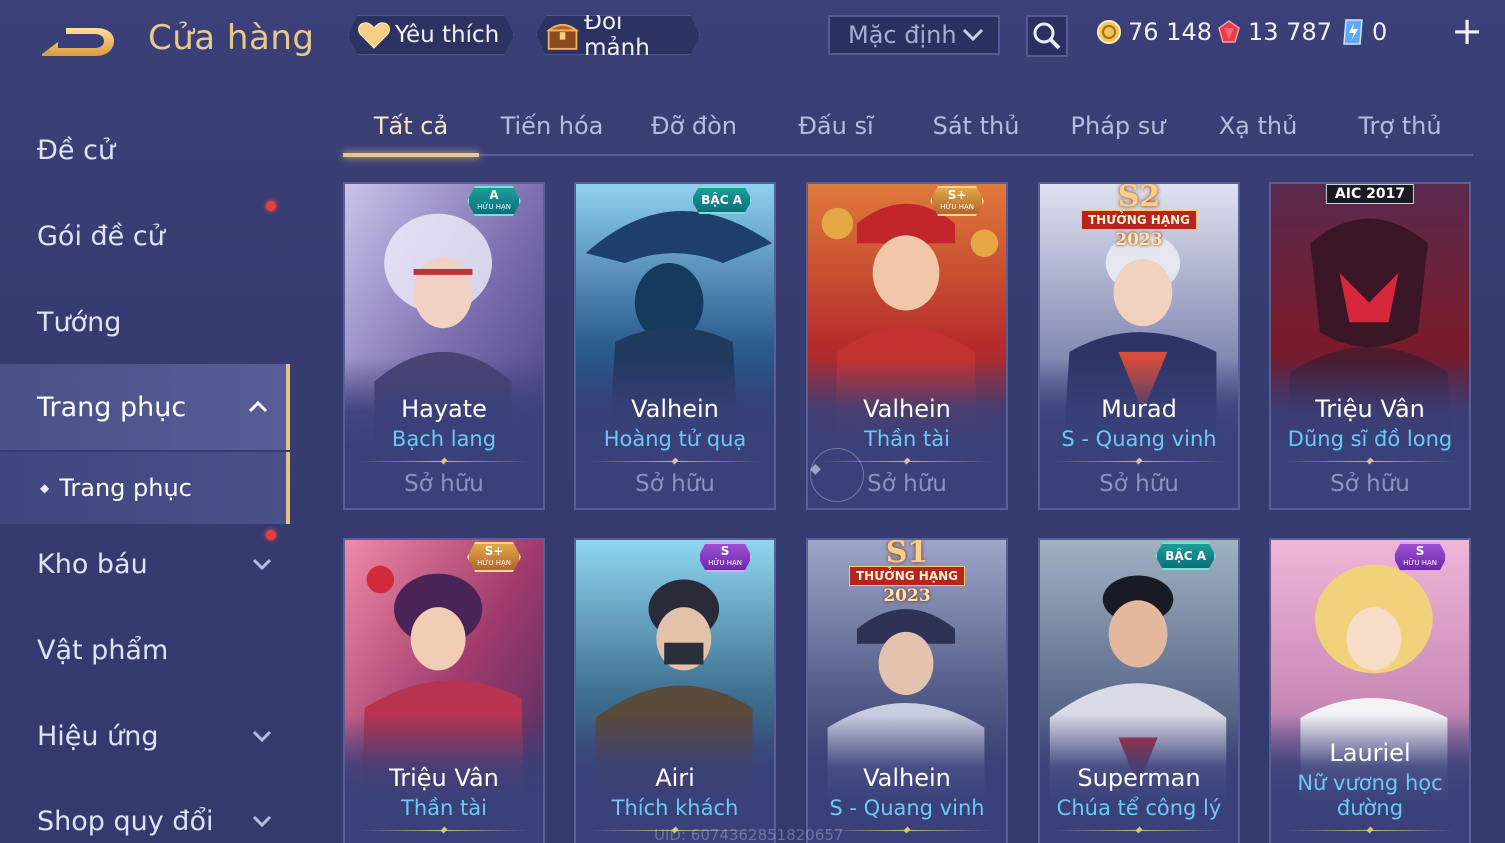  What do you see at coordinates (1258, 126) in the screenshot?
I see `tab-label: Xạ thủ` at bounding box center [1258, 126].